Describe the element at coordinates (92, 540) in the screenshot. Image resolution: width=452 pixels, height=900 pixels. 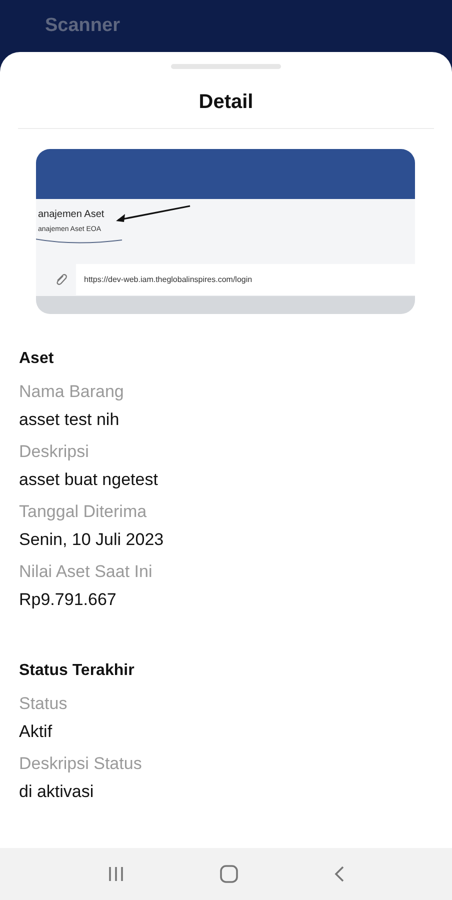
I see `field-value: Senin, 10 Juli 2023` at that location.